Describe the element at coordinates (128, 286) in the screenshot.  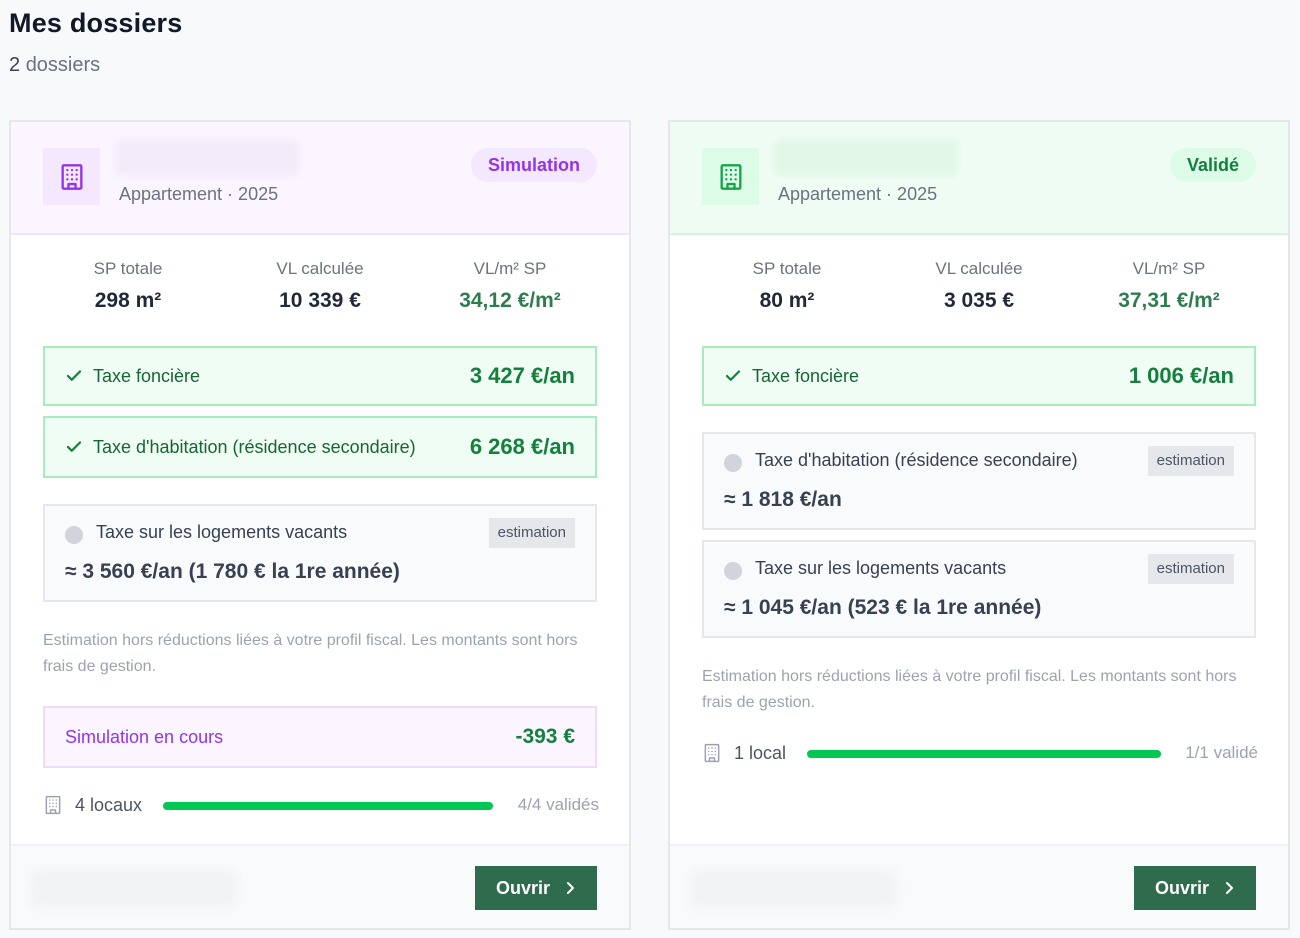
I see `stat-sp-totale: SP totale 298 m²` at that location.